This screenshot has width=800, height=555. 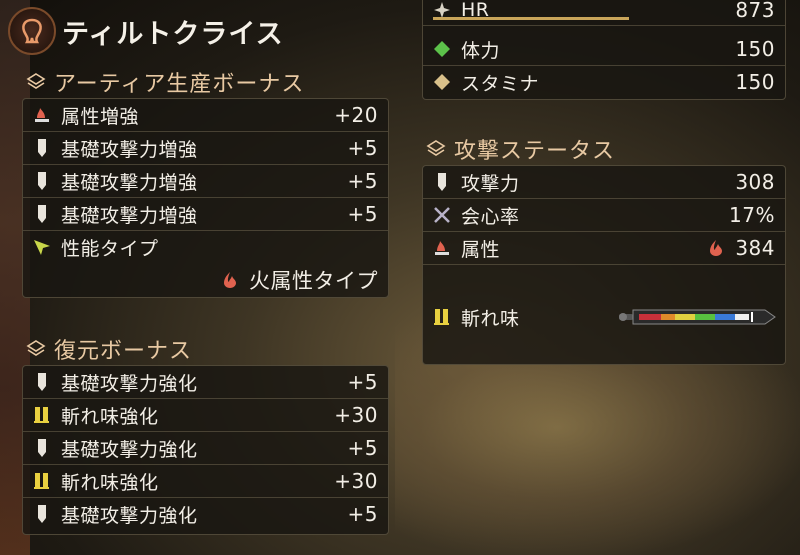 What do you see at coordinates (205, 280) in the screenshot?
I see `type-value-row: 火属性タイプ` at bounding box center [205, 280].